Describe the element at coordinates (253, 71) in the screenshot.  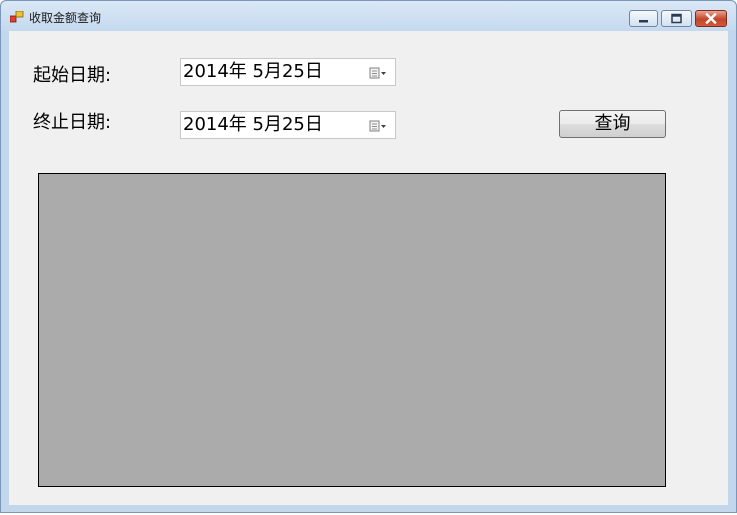
I see `start-date-value: 2014年 5月25日` at that location.